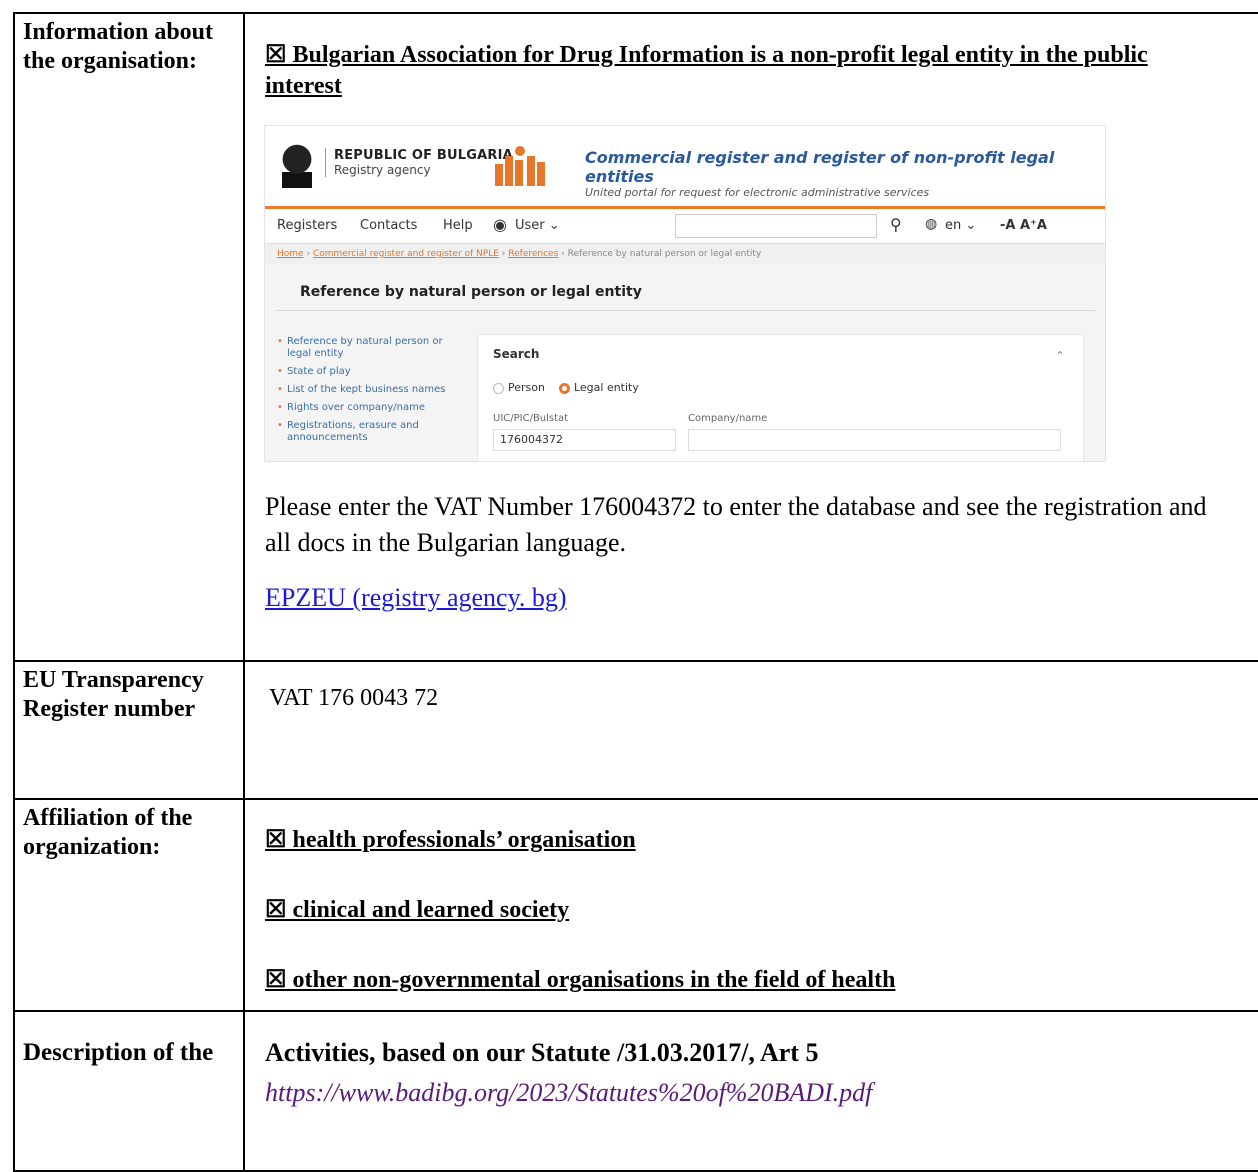 The width and height of the screenshot is (1258, 1172). I want to click on chevron-up-icon: ⌃, so click(1060, 356).